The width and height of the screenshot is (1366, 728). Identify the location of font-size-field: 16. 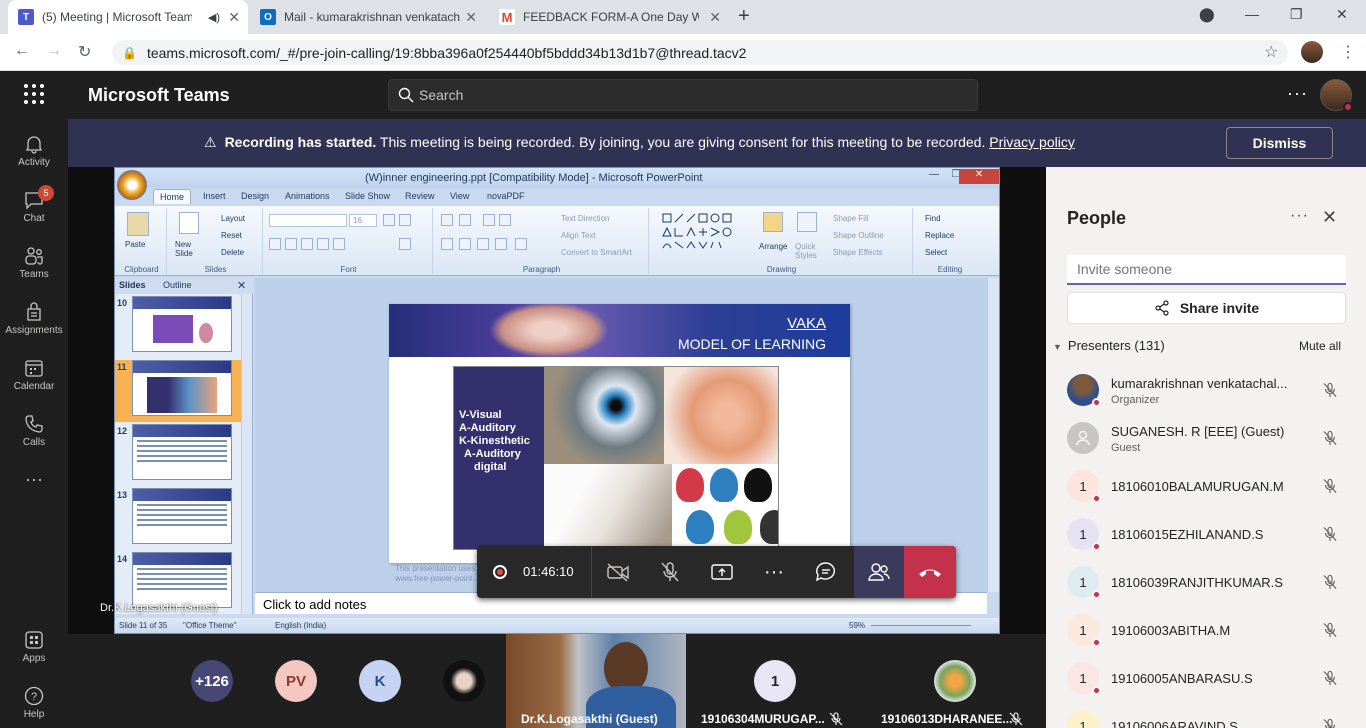
(363, 220).